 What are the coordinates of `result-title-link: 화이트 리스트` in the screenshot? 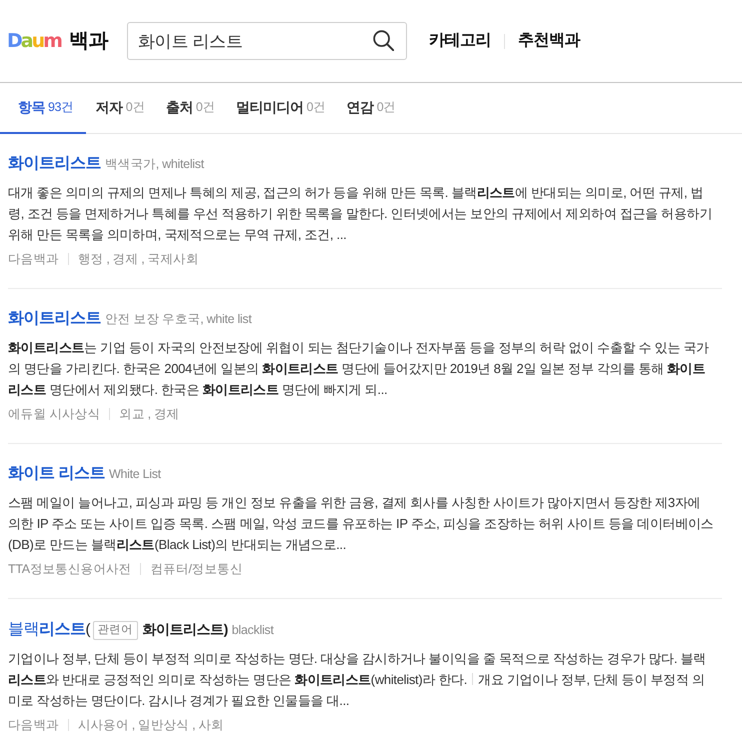 It's located at (56, 473).